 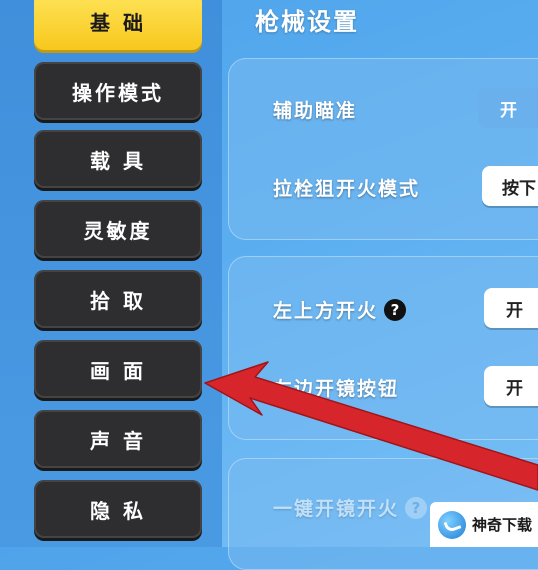 What do you see at coordinates (118, 369) in the screenshot?
I see `sidebar-item-graphics: 画 面` at bounding box center [118, 369].